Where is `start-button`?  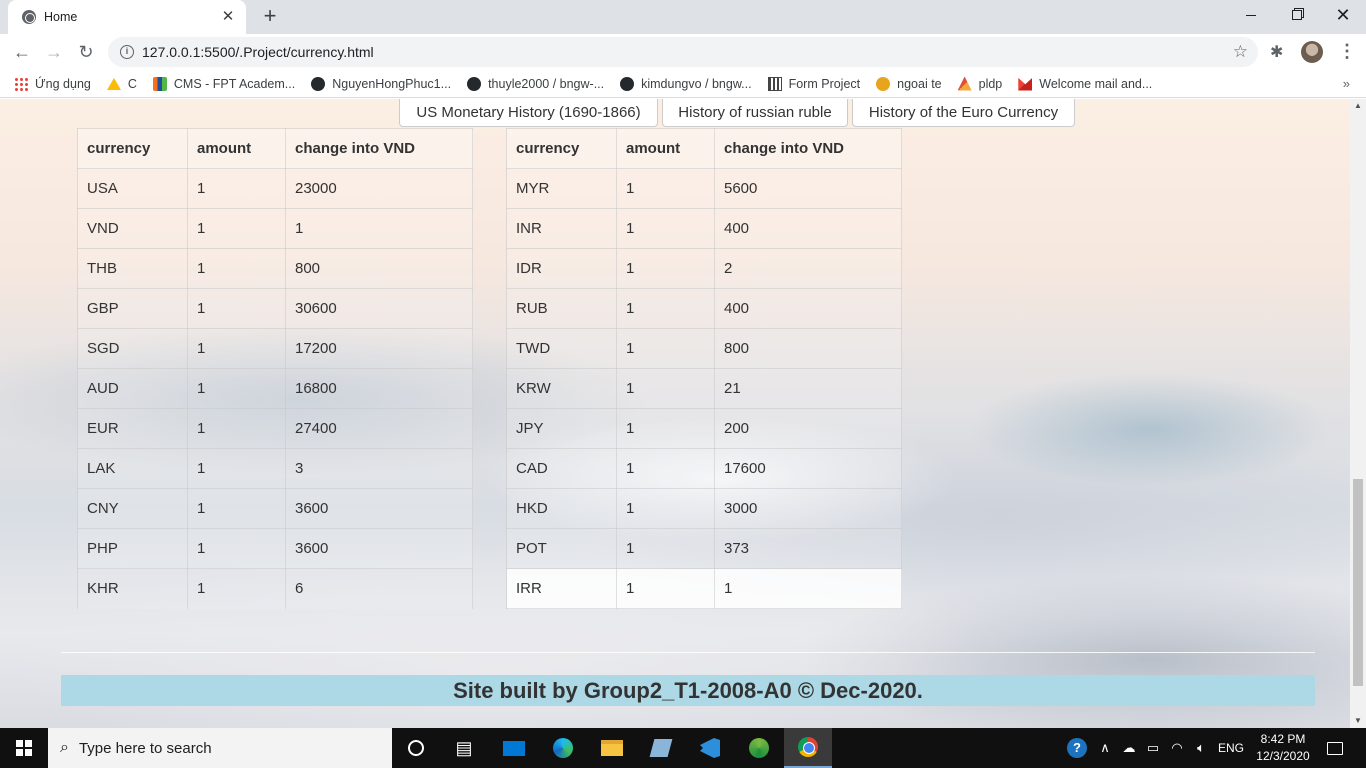
start-button is located at coordinates (24, 748).